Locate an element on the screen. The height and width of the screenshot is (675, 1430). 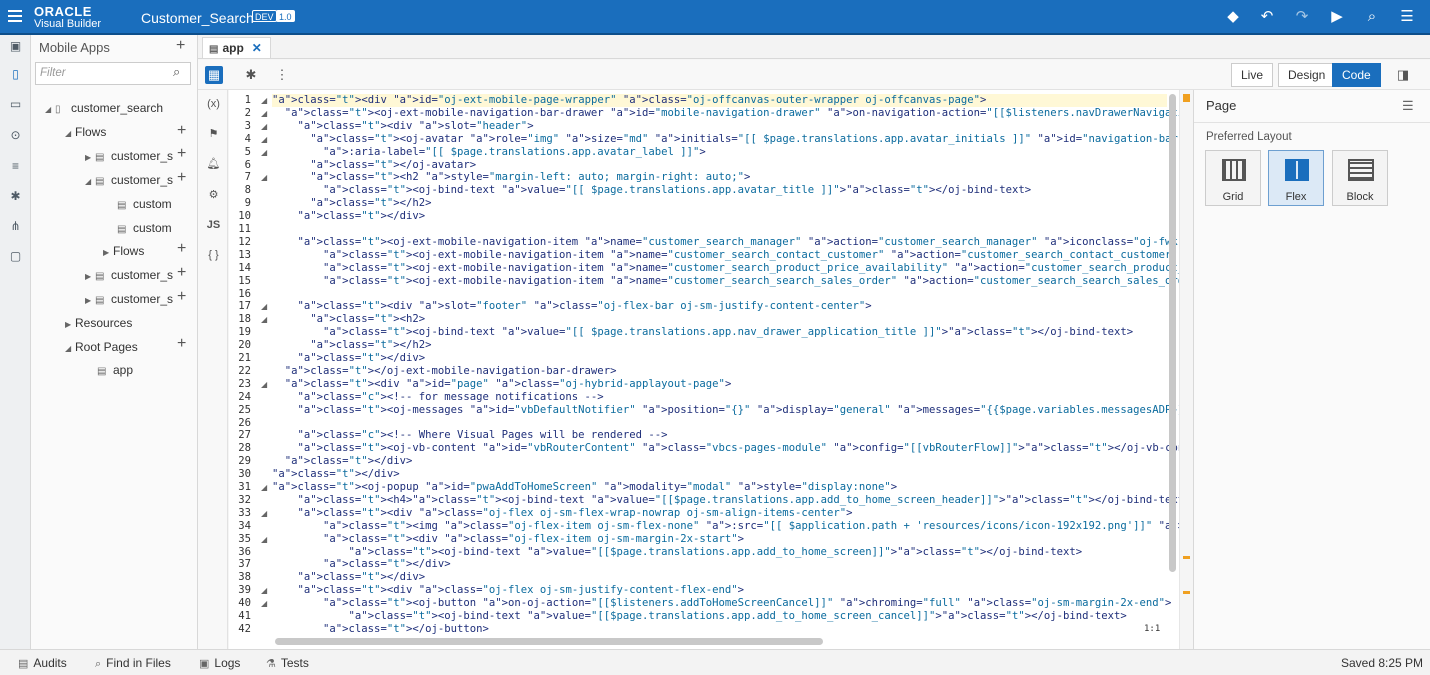
filter-search-icon: ⌕ is located at coordinates (176, 72).